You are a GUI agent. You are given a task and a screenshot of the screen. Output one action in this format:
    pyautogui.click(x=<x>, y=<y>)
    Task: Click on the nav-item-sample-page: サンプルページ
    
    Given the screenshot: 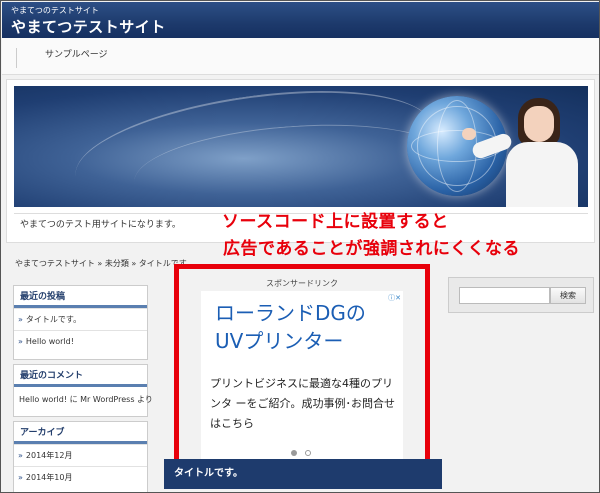 What is the action you would take?
    pyautogui.click(x=62, y=58)
    